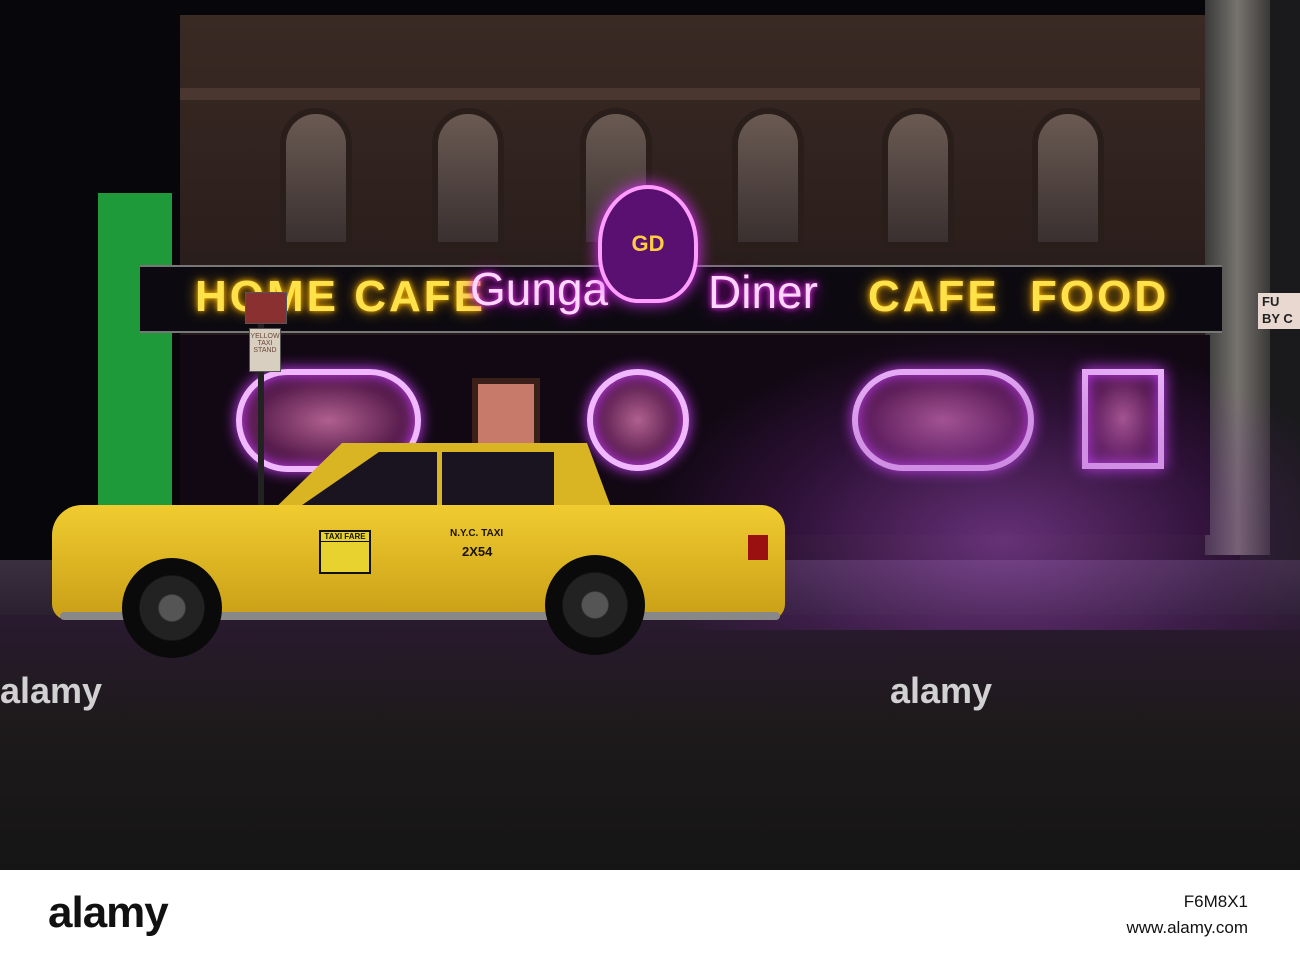 Image resolution: width=1300 pixels, height=960 pixels. Describe the element at coordinates (1215, 901) in the screenshot. I see `image-id: F6M8X1` at that location.